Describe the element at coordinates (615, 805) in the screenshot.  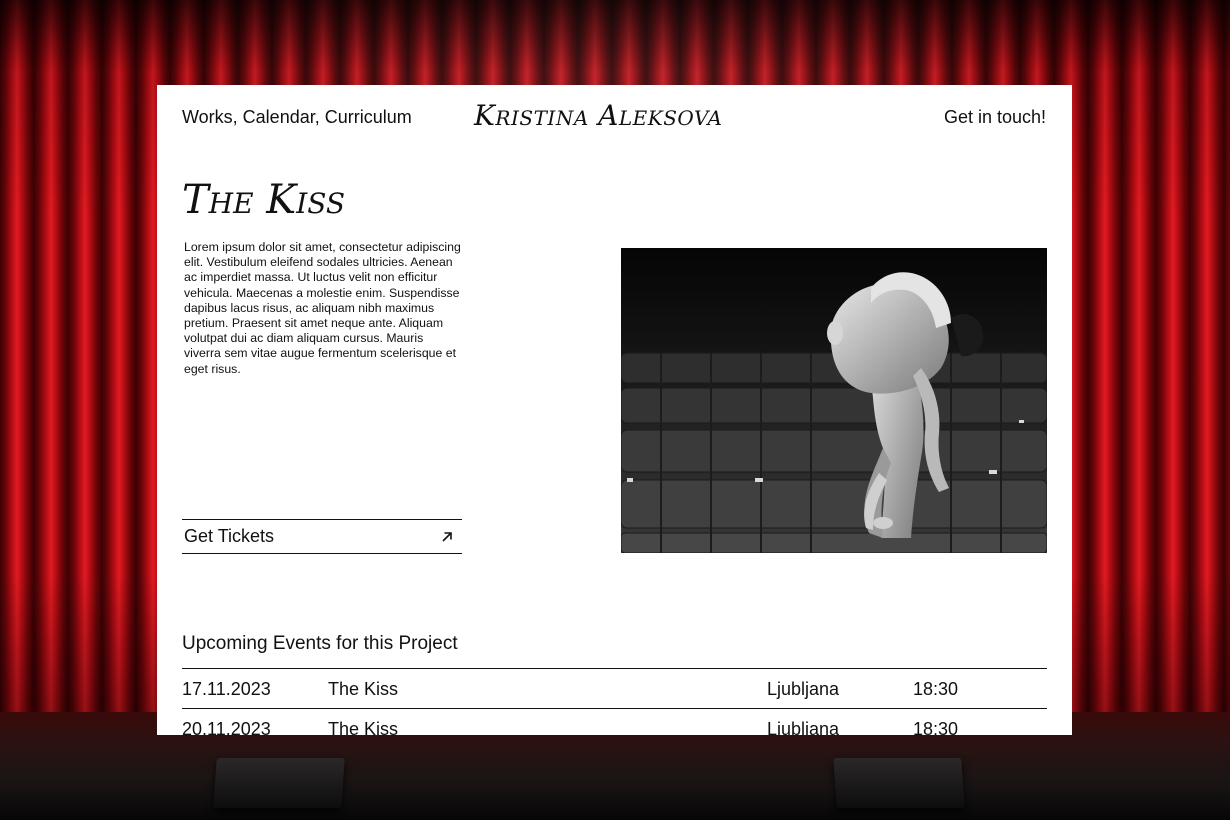
I see `stage-edge` at that location.